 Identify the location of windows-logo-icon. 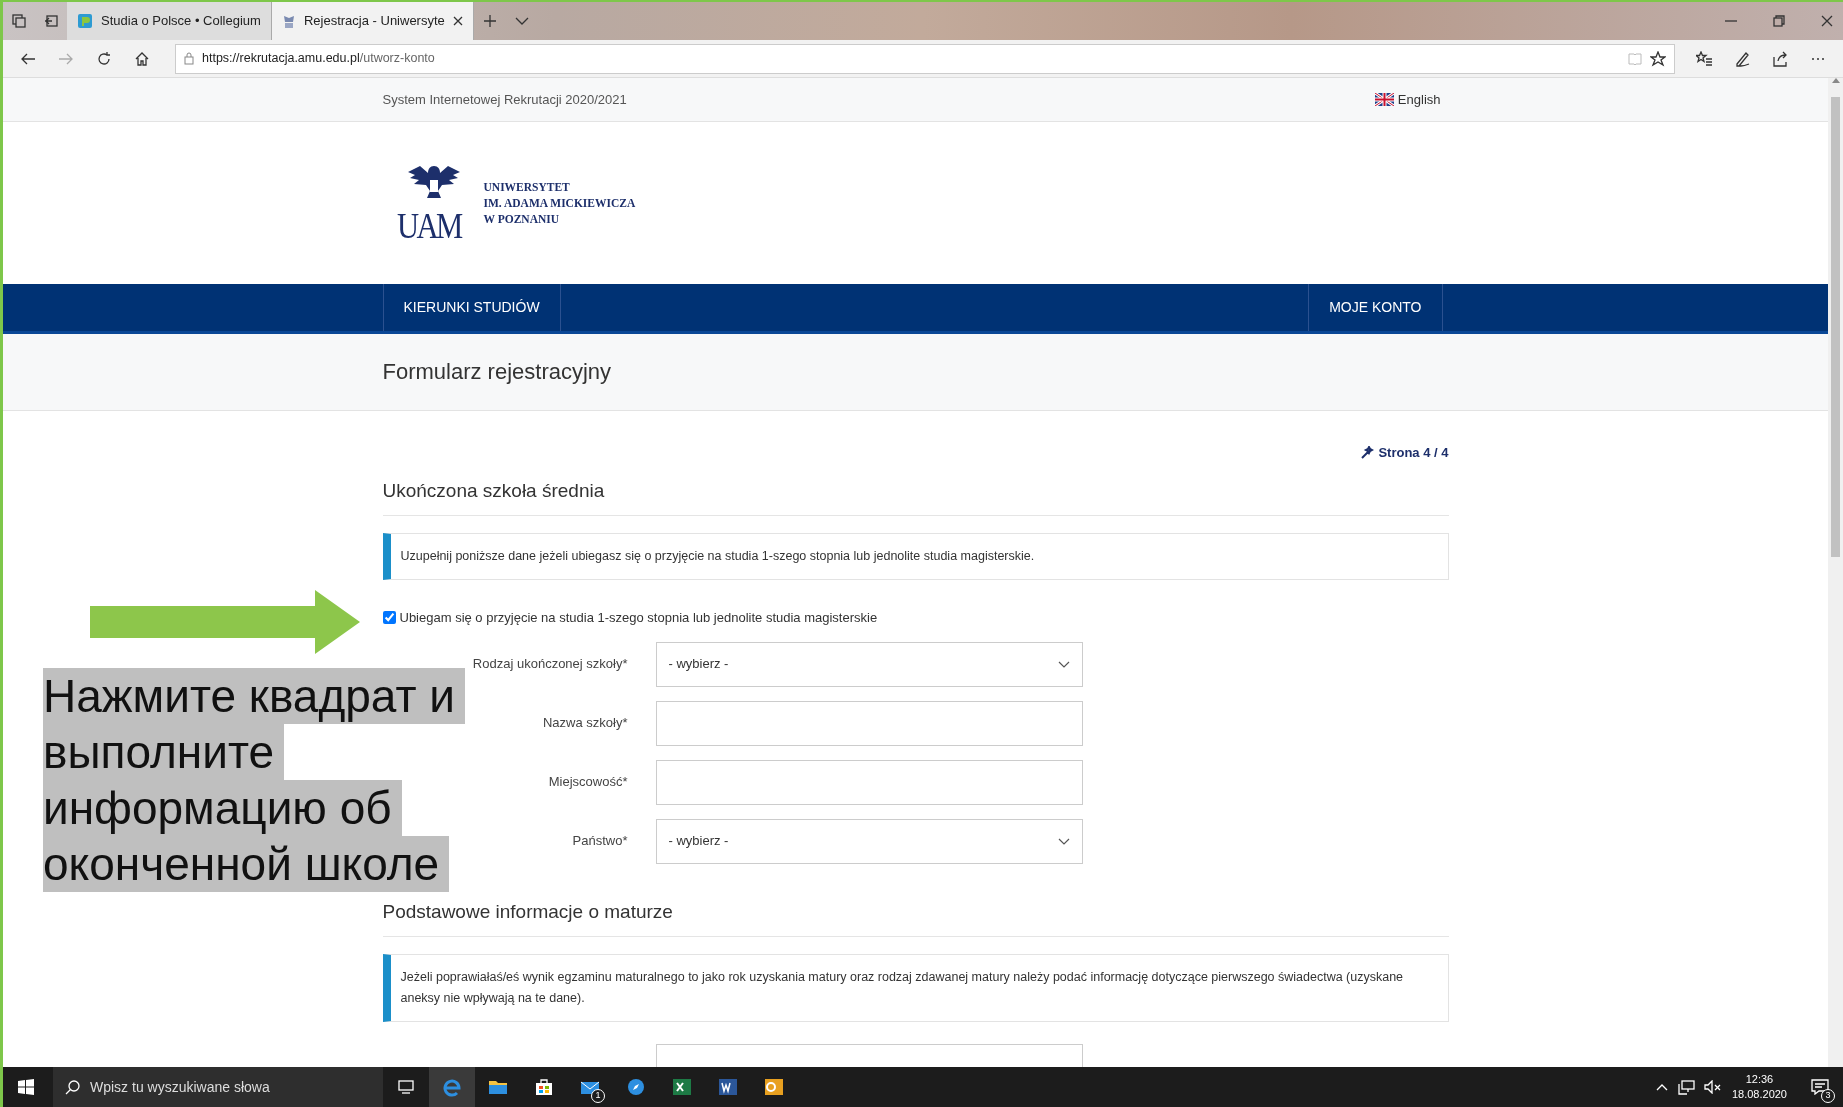
(26, 1087).